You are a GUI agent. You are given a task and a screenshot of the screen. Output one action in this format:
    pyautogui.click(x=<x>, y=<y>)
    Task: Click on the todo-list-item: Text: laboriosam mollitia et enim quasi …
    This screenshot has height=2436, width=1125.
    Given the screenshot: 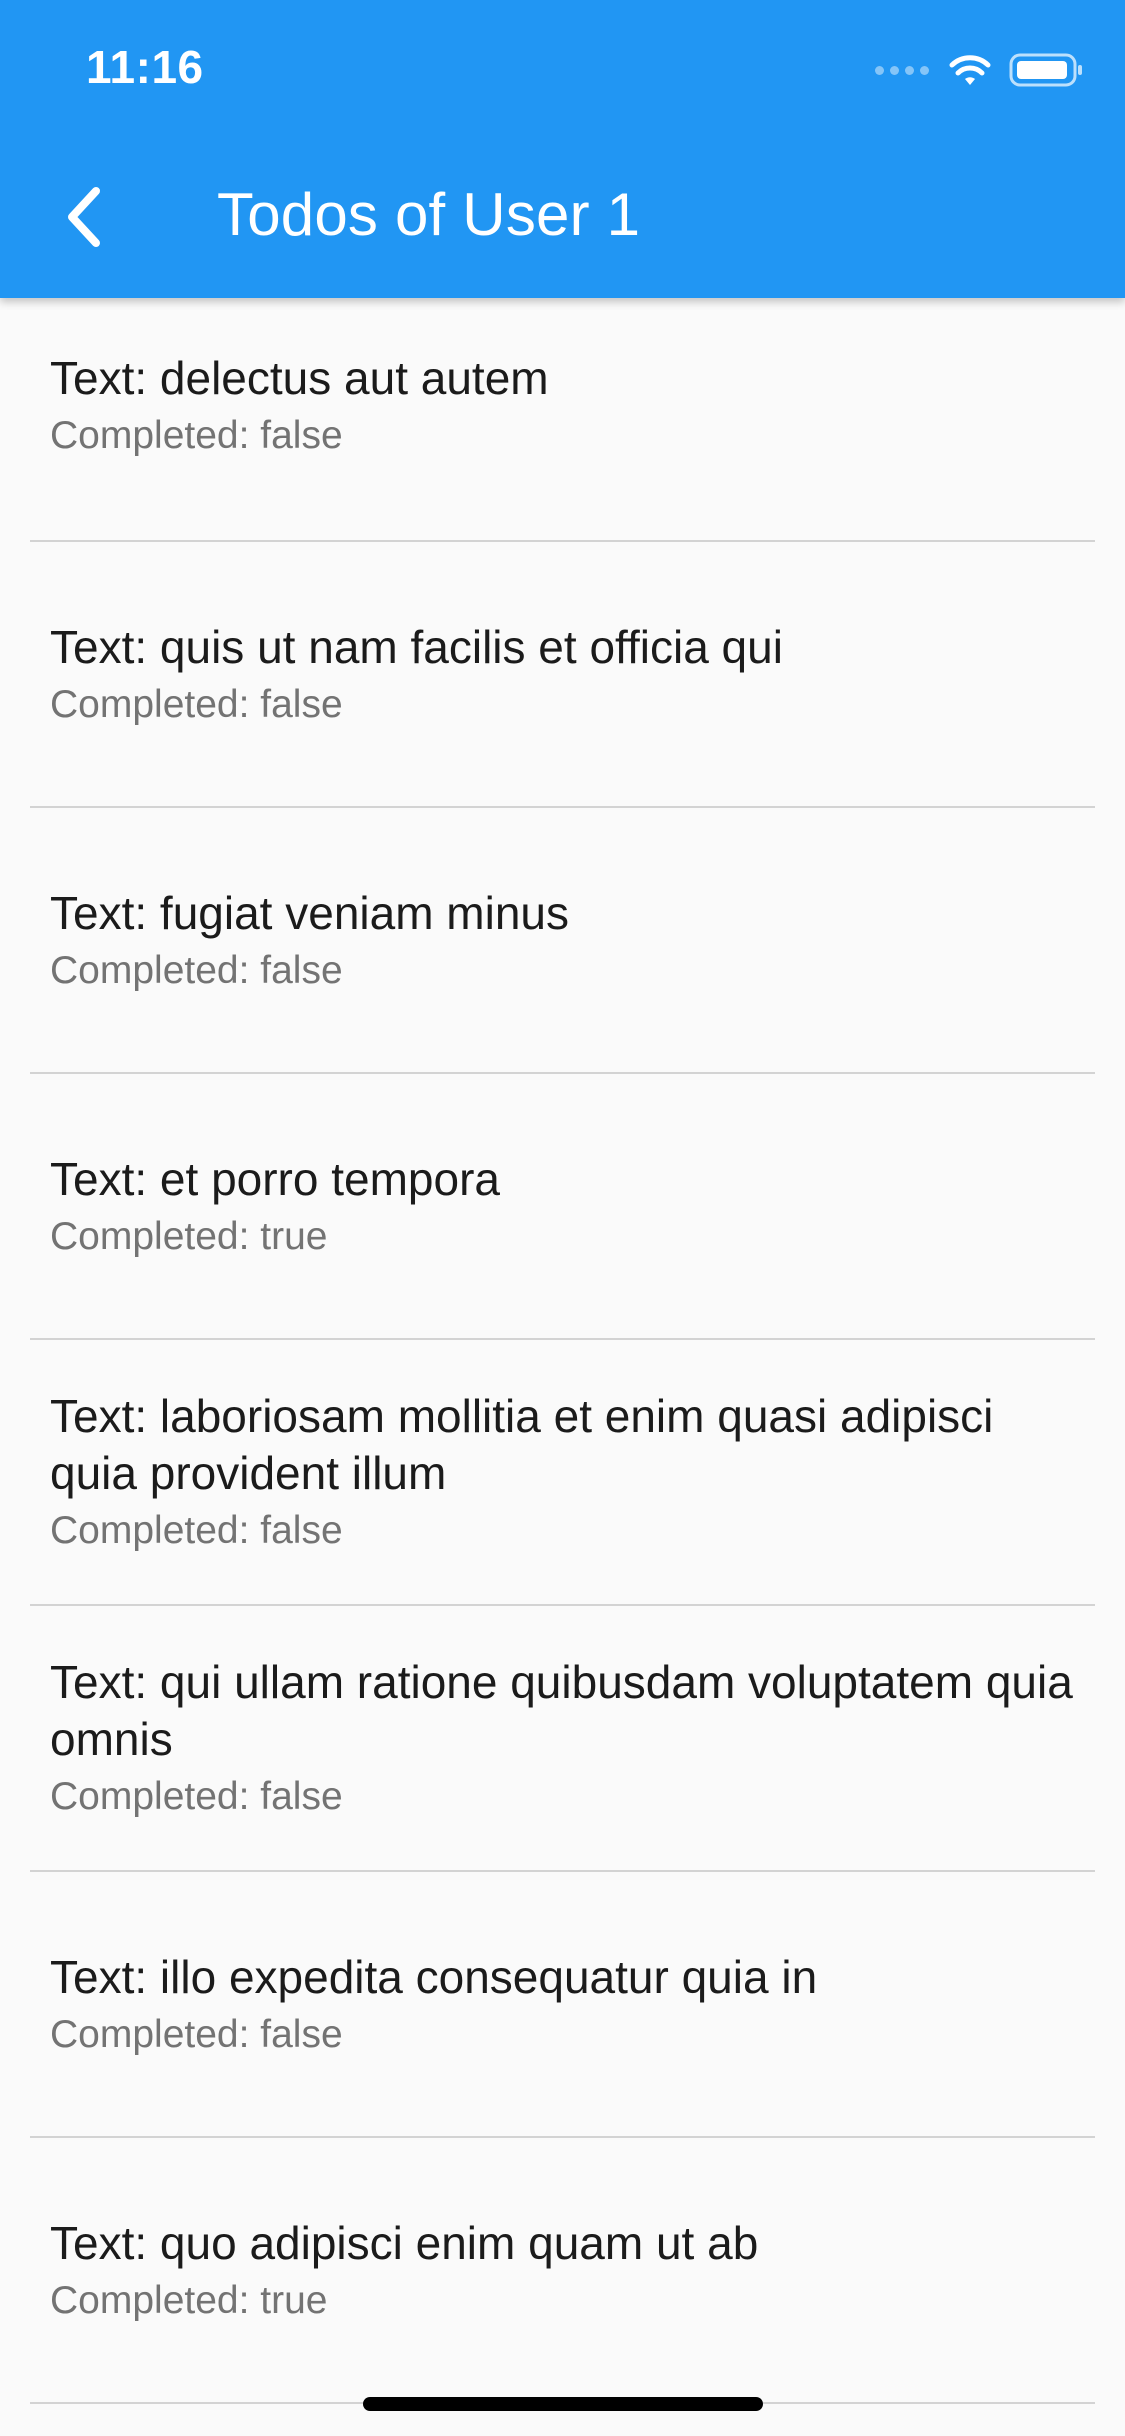 What is the action you would take?
    pyautogui.click(x=562, y=1472)
    